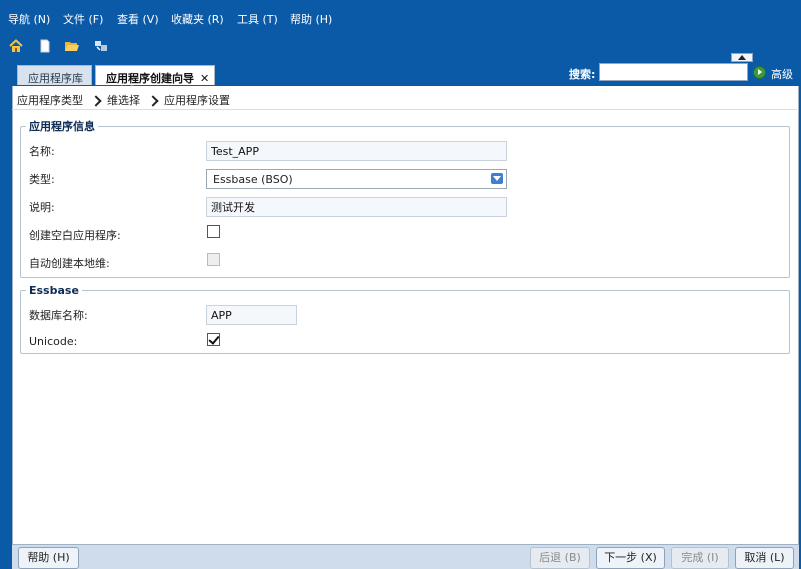 This screenshot has height=569, width=801. I want to click on auto-dim-checkbox, so click(213, 259).